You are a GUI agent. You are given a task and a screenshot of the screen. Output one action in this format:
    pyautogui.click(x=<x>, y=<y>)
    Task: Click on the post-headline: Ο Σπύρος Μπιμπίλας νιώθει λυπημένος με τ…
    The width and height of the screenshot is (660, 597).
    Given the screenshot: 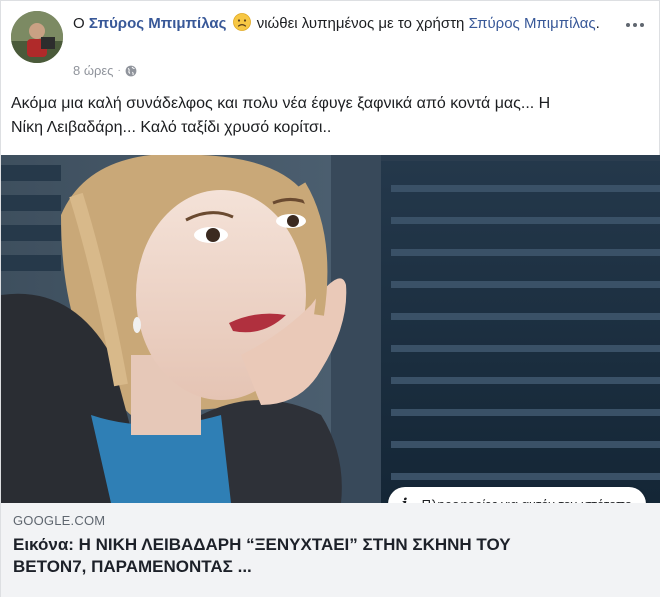 What is the action you would take?
    pyautogui.click(x=343, y=23)
    